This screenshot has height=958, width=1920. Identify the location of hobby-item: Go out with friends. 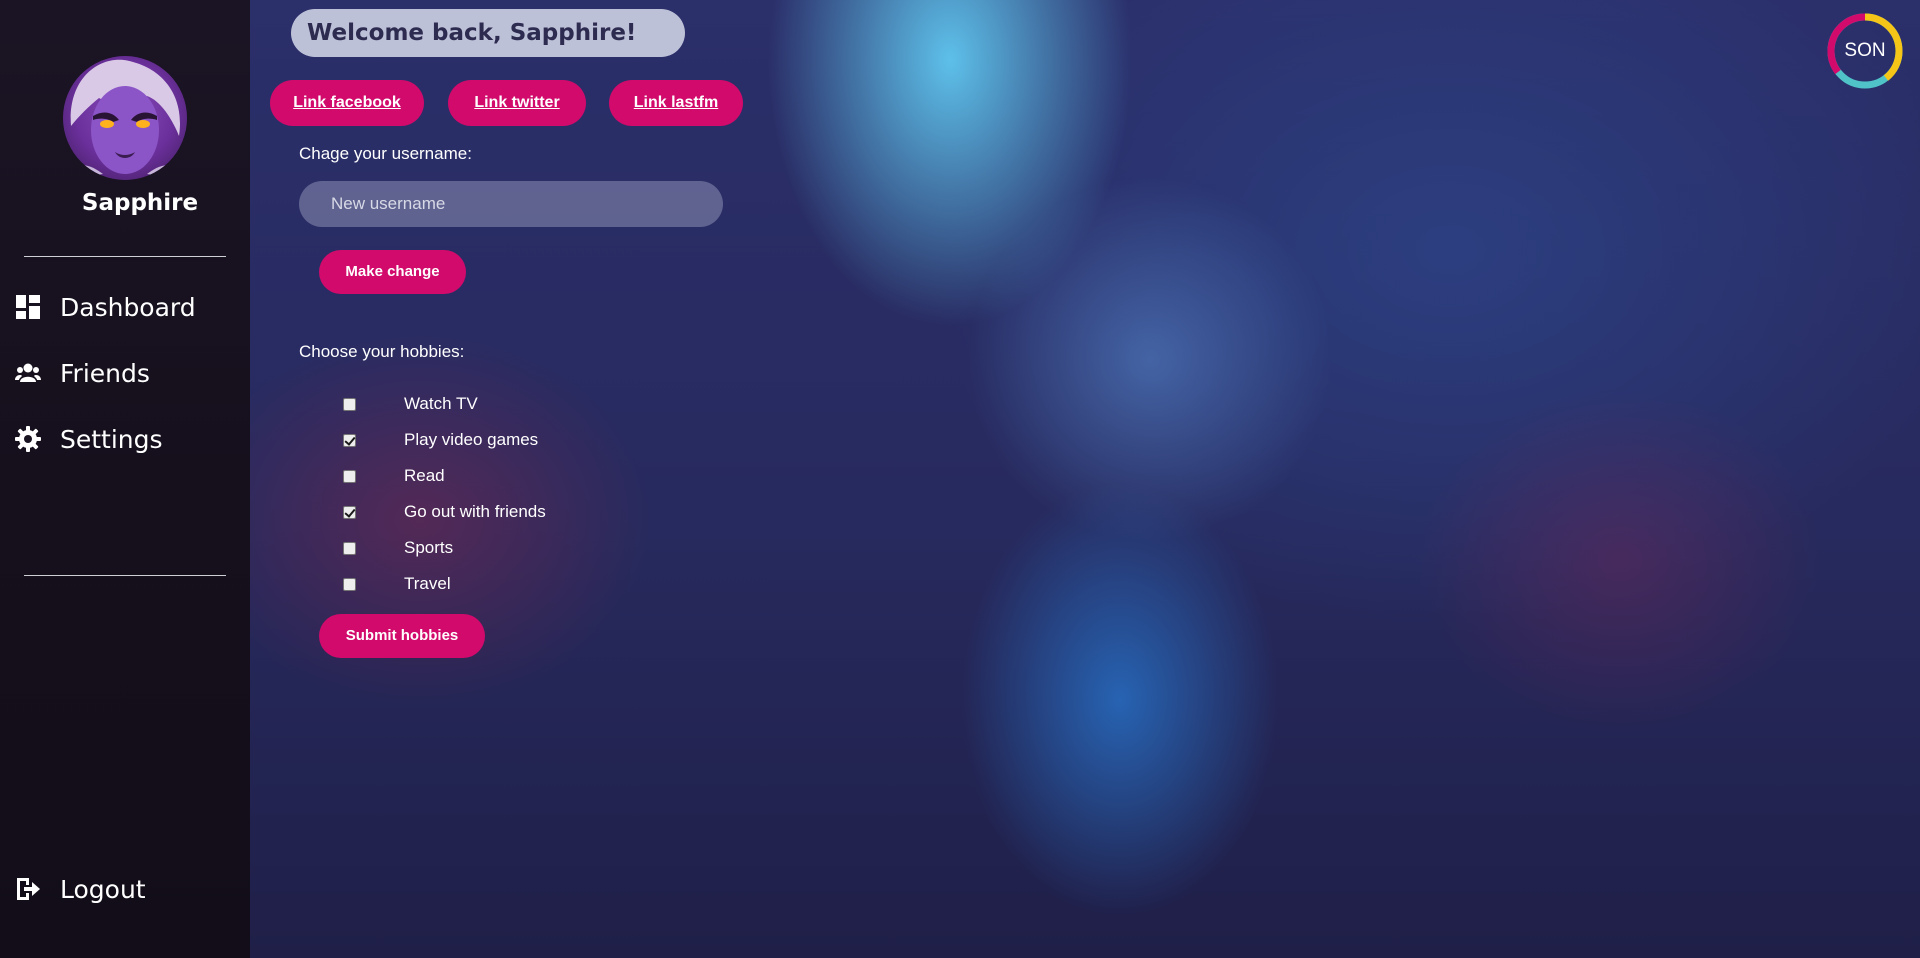
(444, 512).